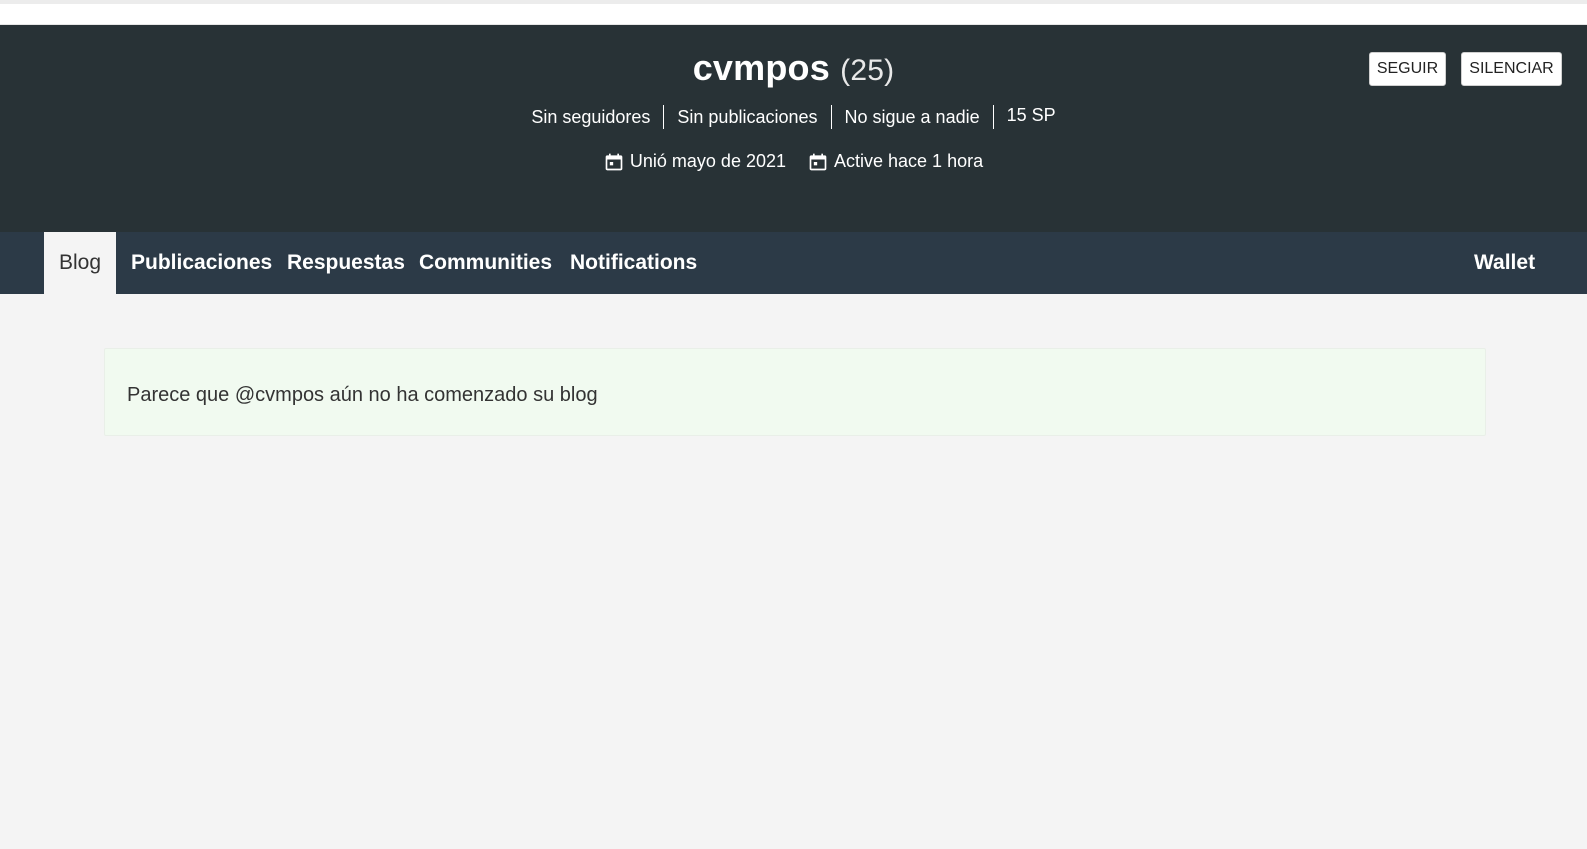 This screenshot has width=1587, height=849. I want to click on stat-followers: Sin seguidores, so click(591, 117).